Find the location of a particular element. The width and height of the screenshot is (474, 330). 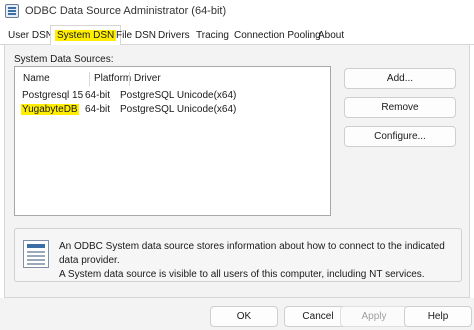

tab-system-dsn-label: System DSN is located at coordinates (86, 35).